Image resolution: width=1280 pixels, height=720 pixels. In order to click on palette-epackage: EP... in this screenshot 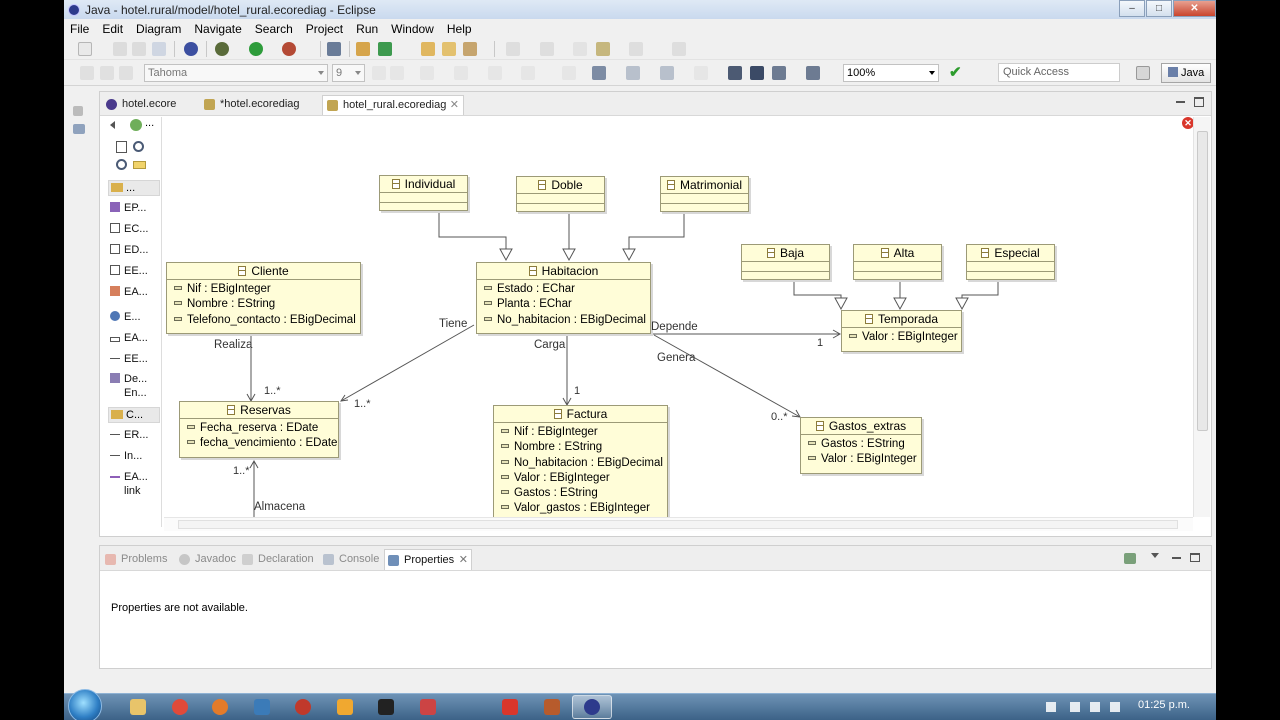, I will do `click(128, 208)`.